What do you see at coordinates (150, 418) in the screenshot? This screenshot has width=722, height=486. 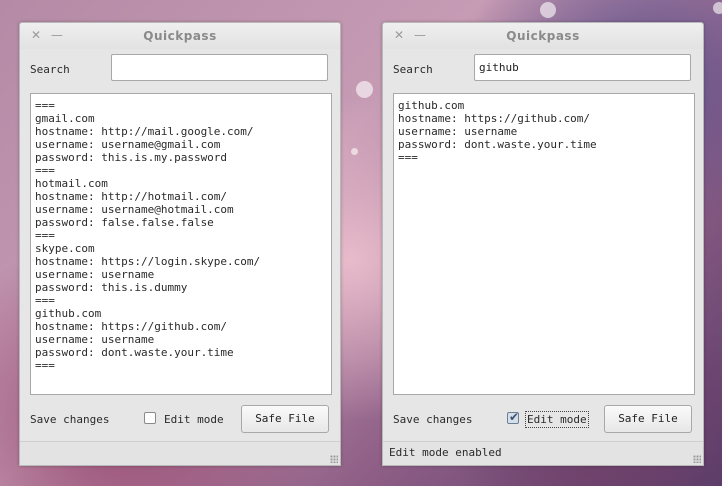 I see `edit-mode-checkbox` at bounding box center [150, 418].